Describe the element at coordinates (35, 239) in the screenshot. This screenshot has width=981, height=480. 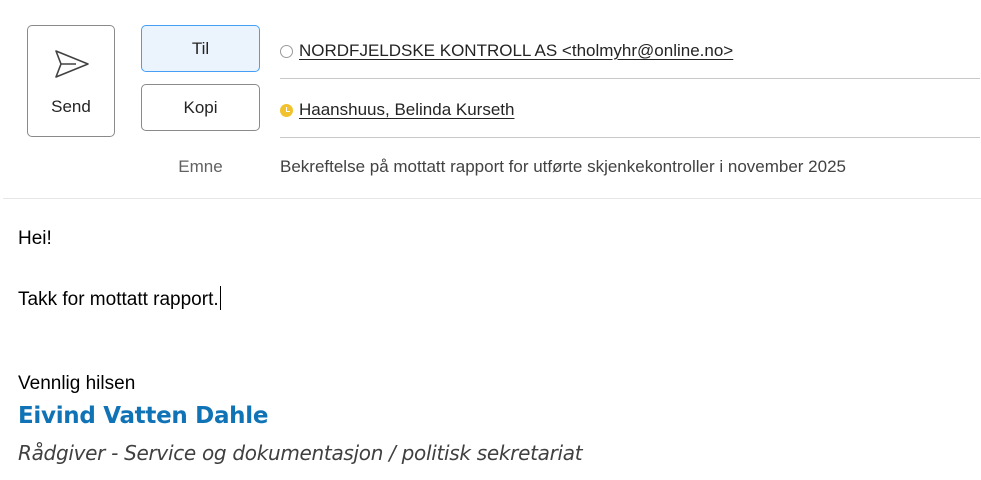
I see `body-greeting: Hei!` at that location.